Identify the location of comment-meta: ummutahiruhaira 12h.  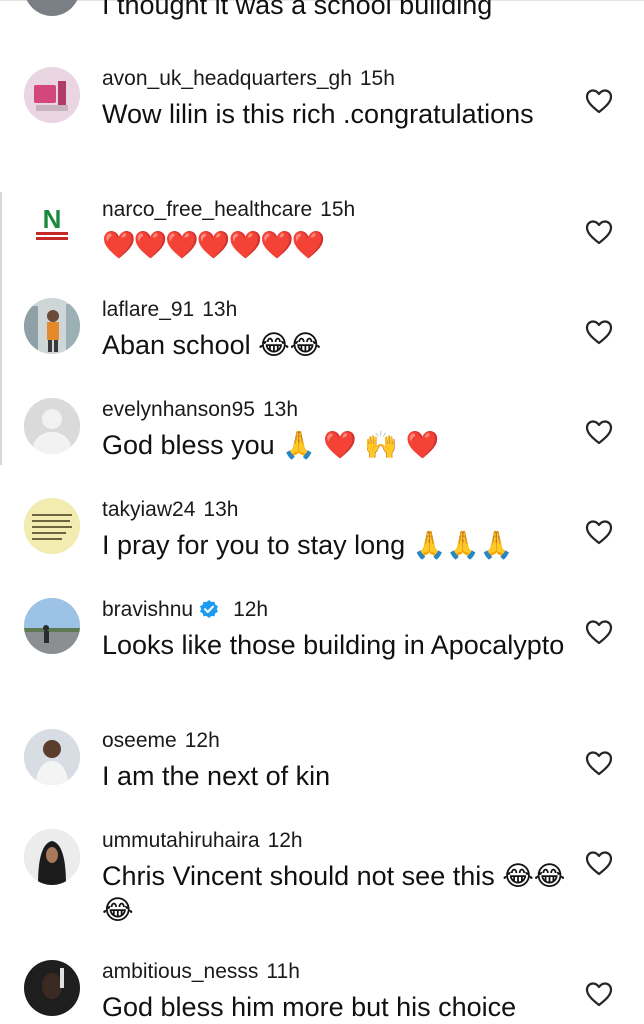
(202, 841).